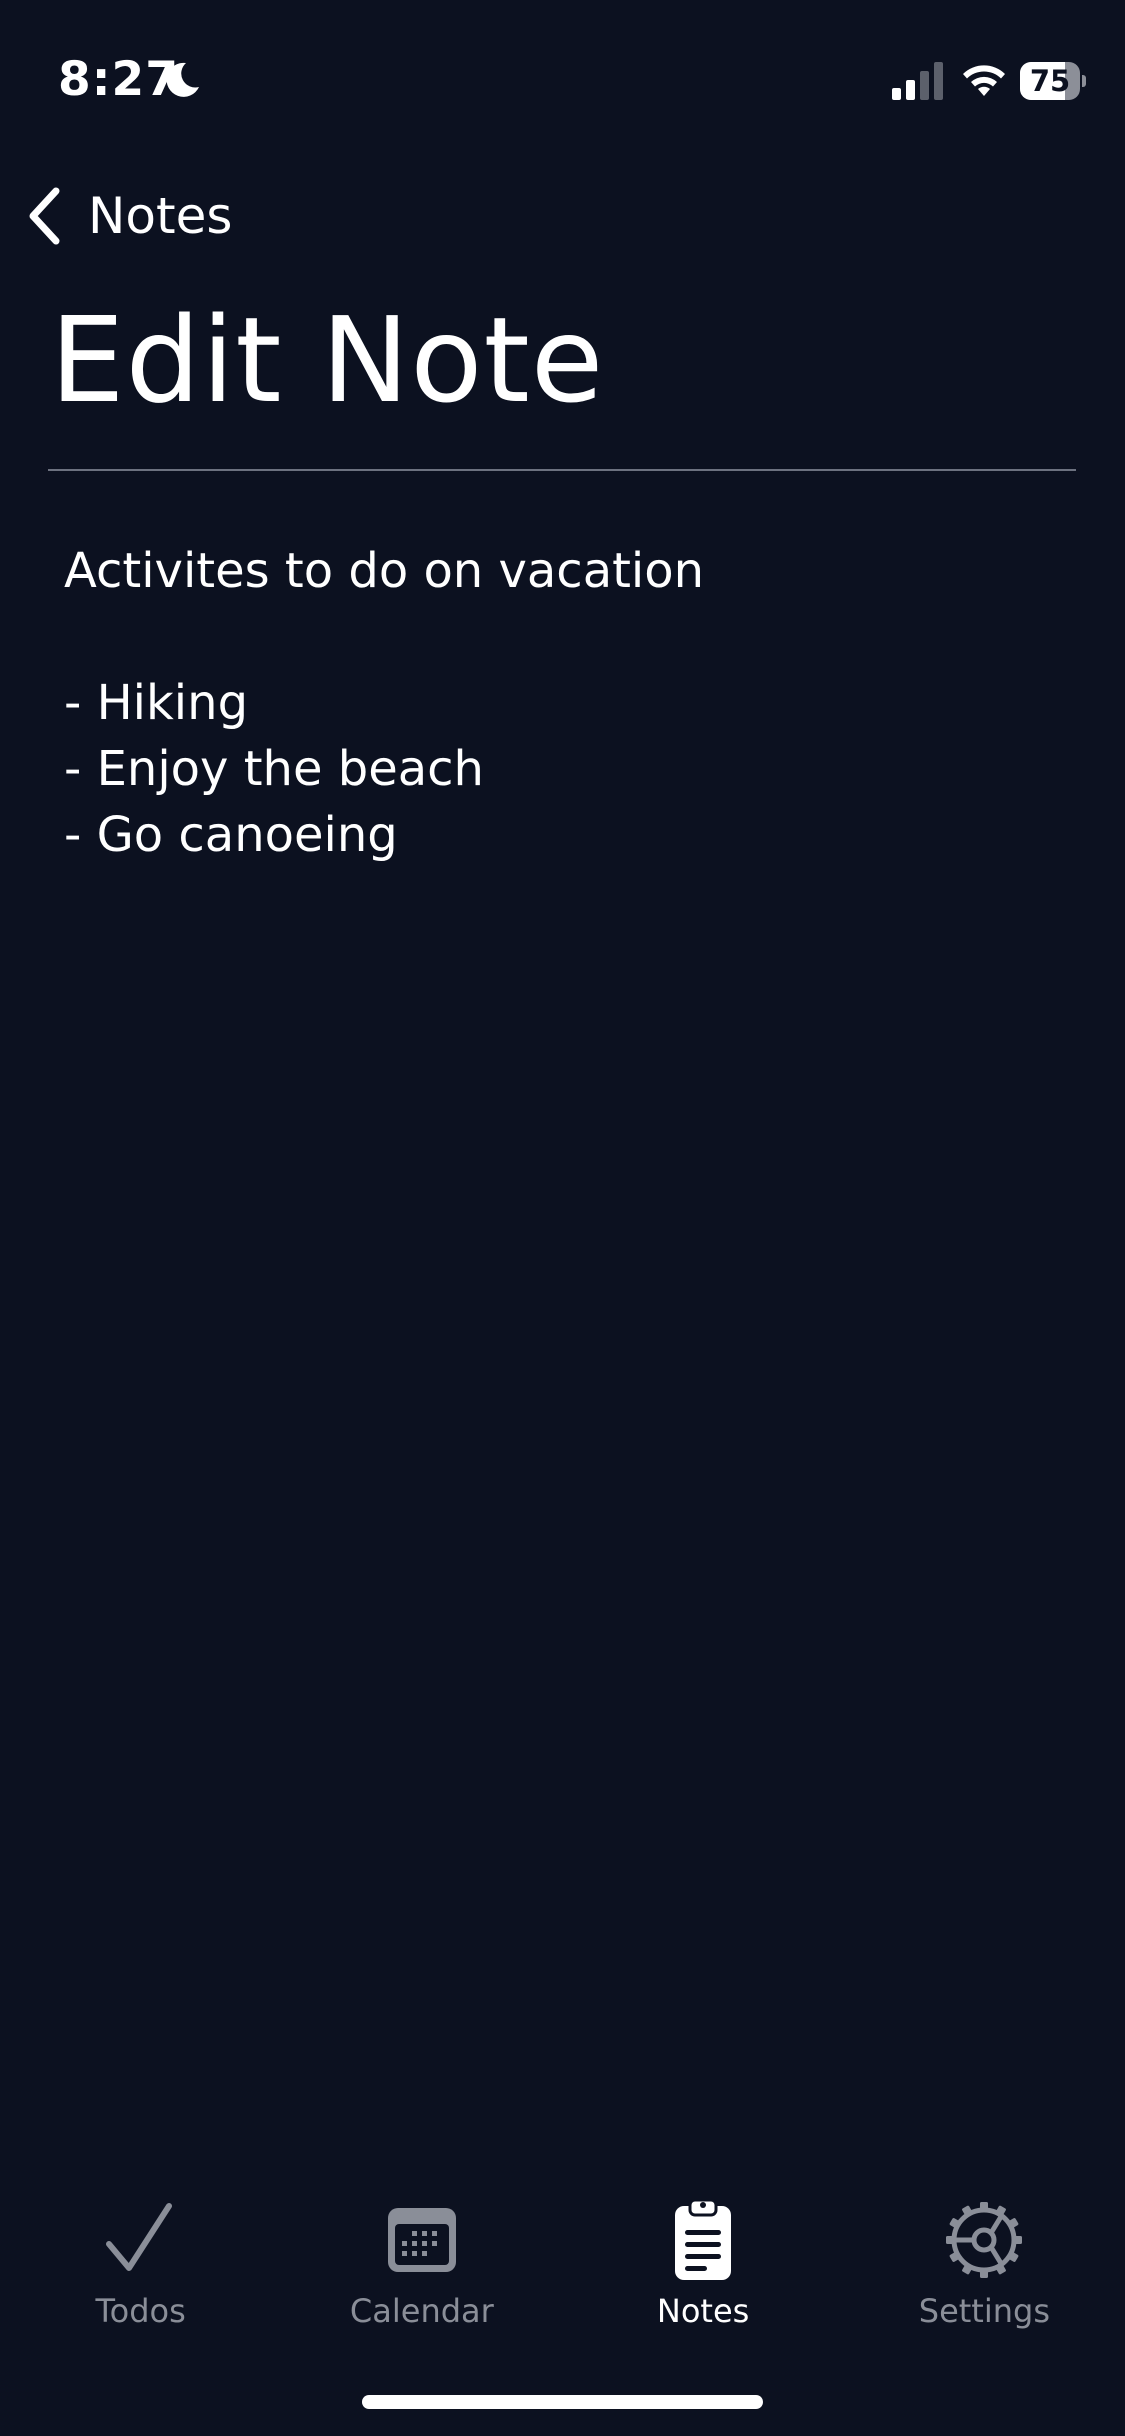  What do you see at coordinates (44, 216) in the screenshot?
I see `chevron-left-icon` at bounding box center [44, 216].